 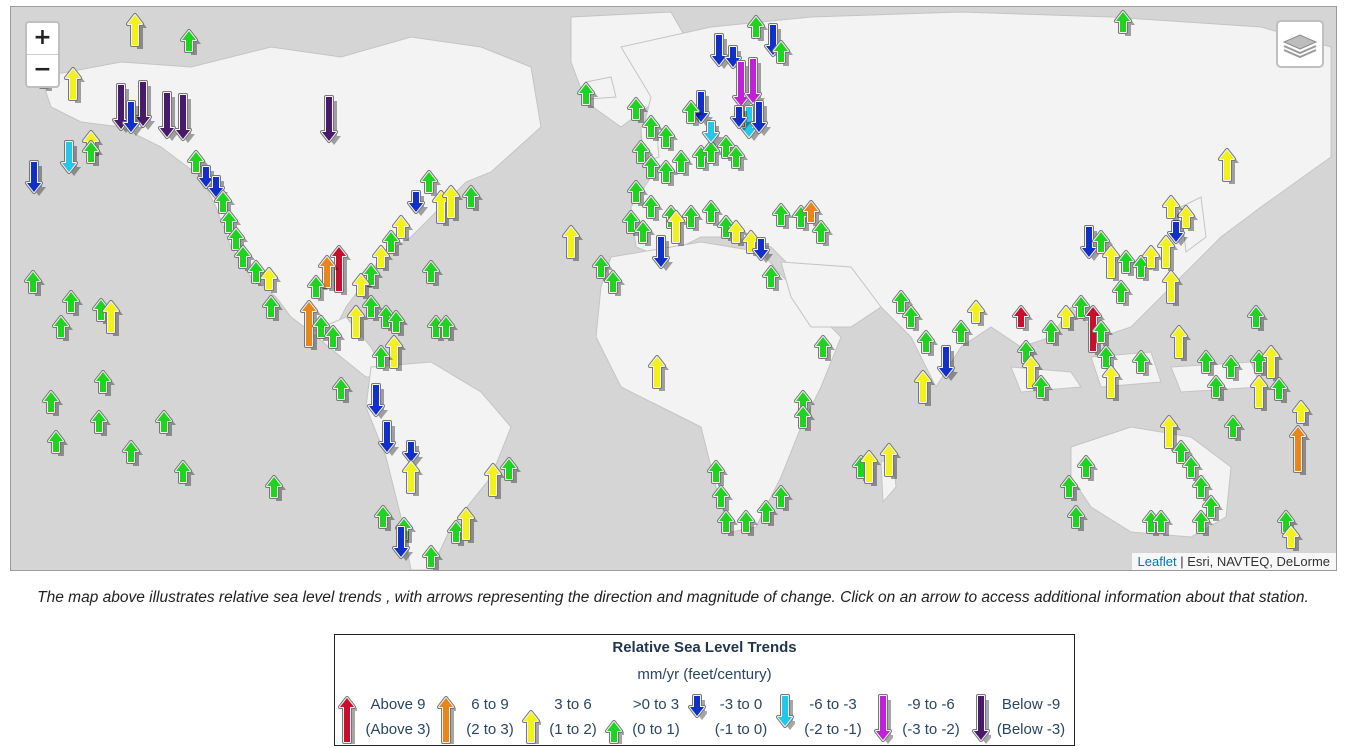 I want to click on cyan-legend-arrow, so click(x=785, y=712).